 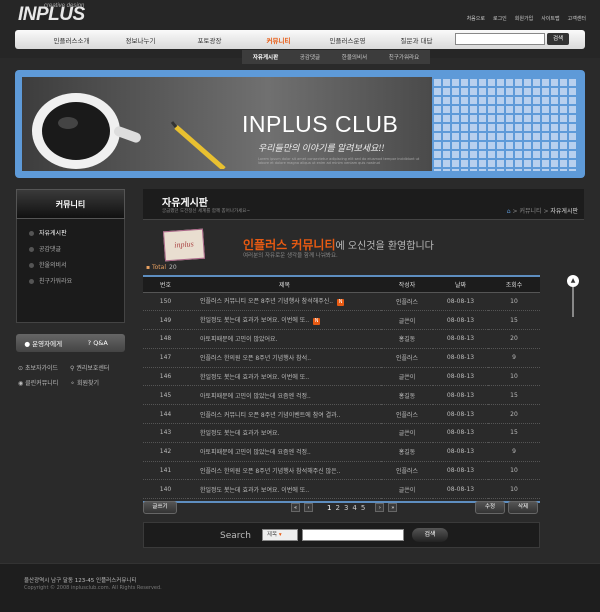 I want to click on top-search-button: 검색, so click(x=558, y=39).